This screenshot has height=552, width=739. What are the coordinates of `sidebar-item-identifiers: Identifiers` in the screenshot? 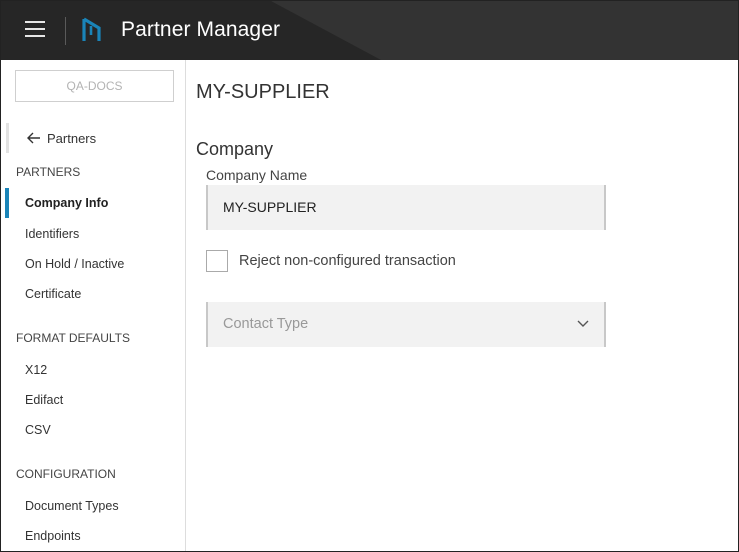 It's located at (93, 234).